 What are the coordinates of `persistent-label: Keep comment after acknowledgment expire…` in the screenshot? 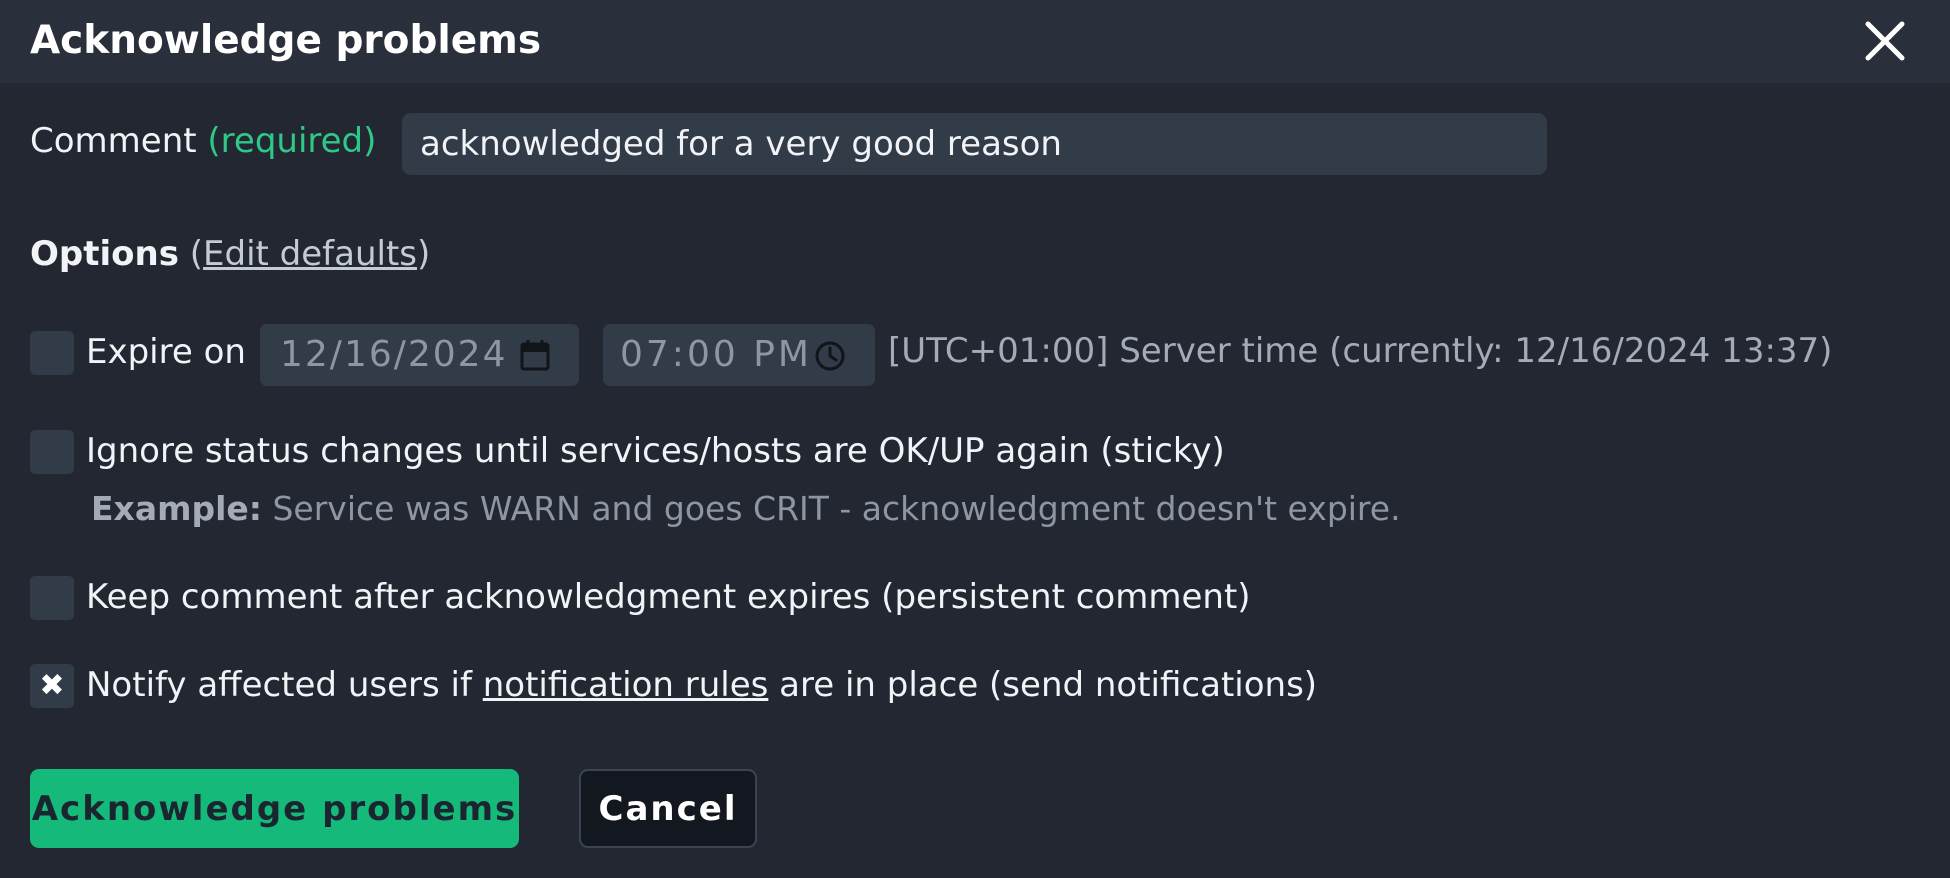 It's located at (668, 597).